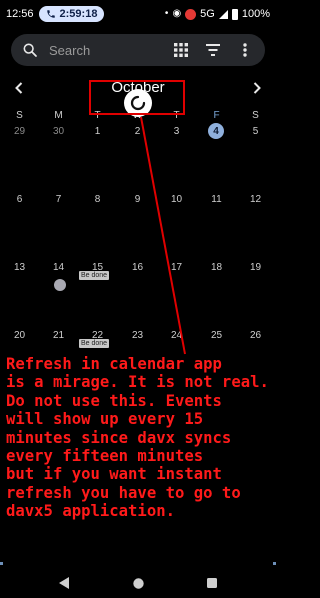  Describe the element at coordinates (30, 50) in the screenshot. I see `search-icon` at that location.